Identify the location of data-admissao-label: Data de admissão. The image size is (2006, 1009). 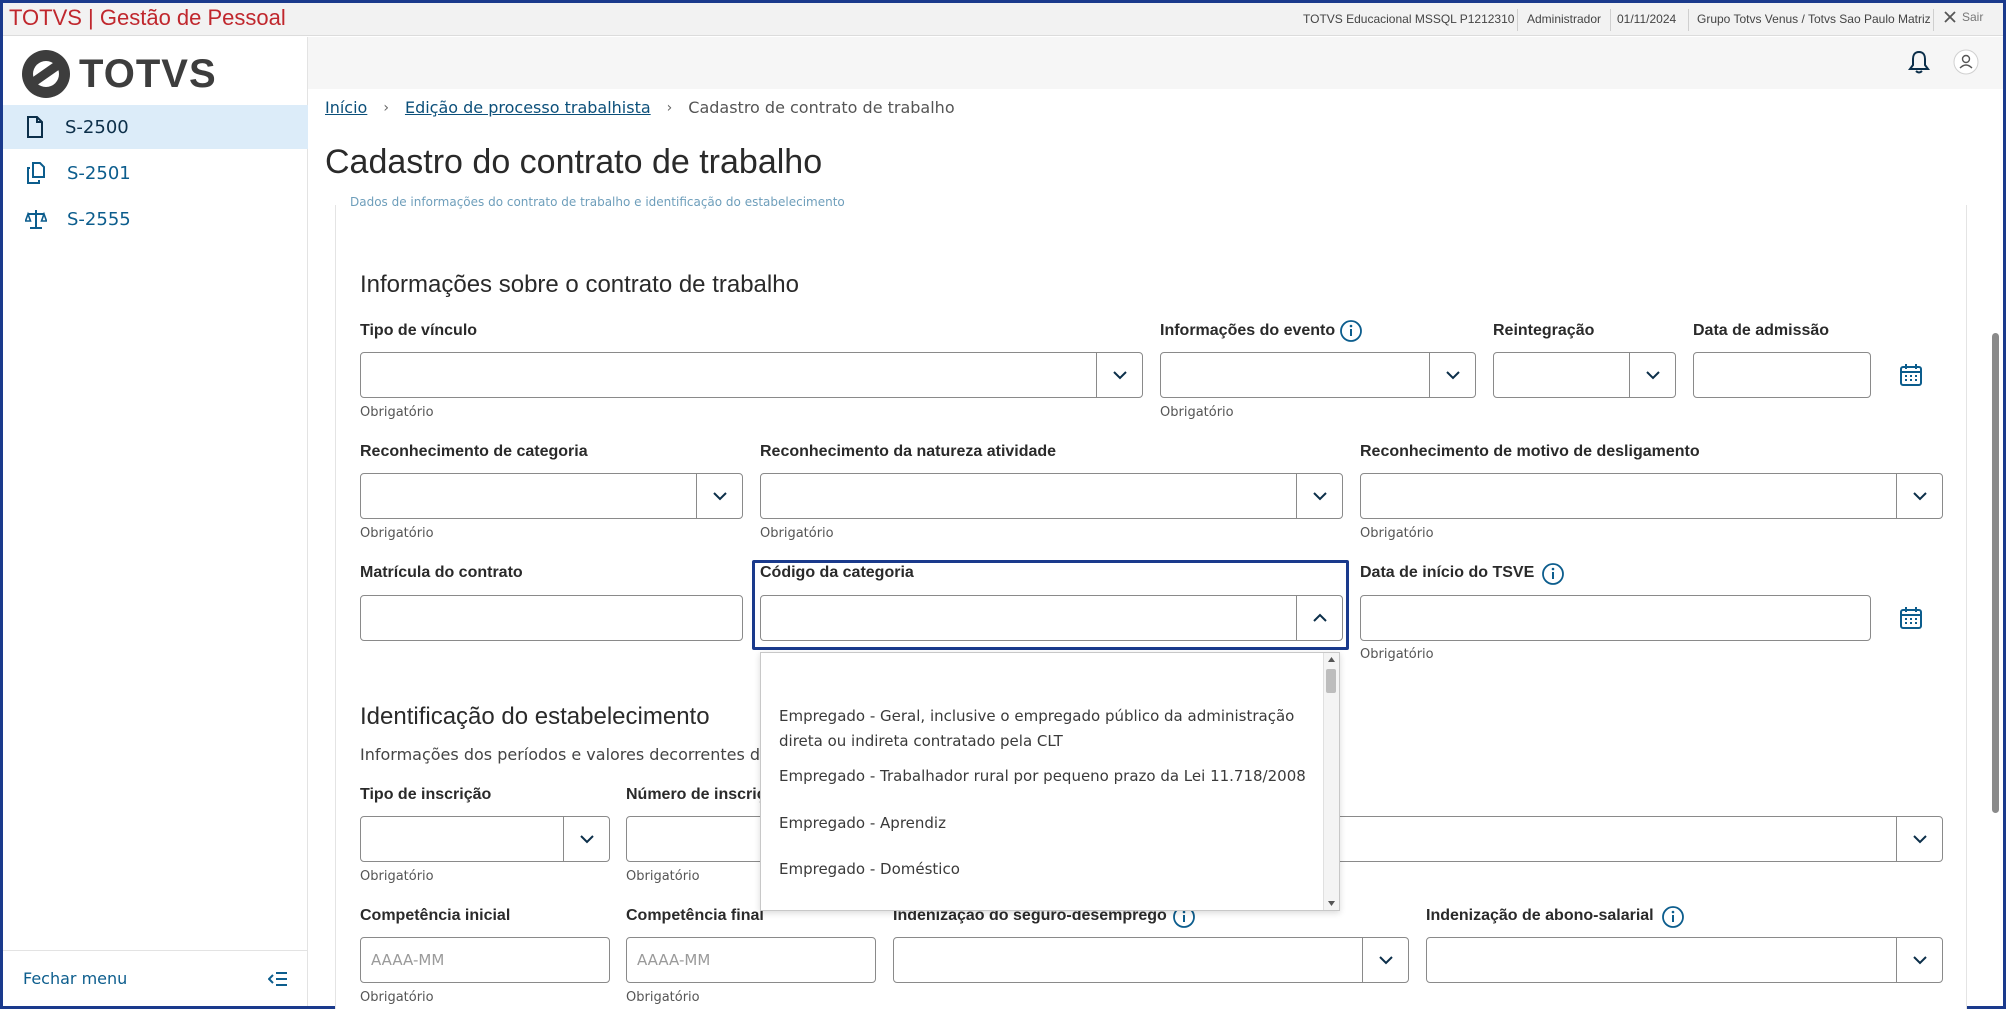
(1761, 330).